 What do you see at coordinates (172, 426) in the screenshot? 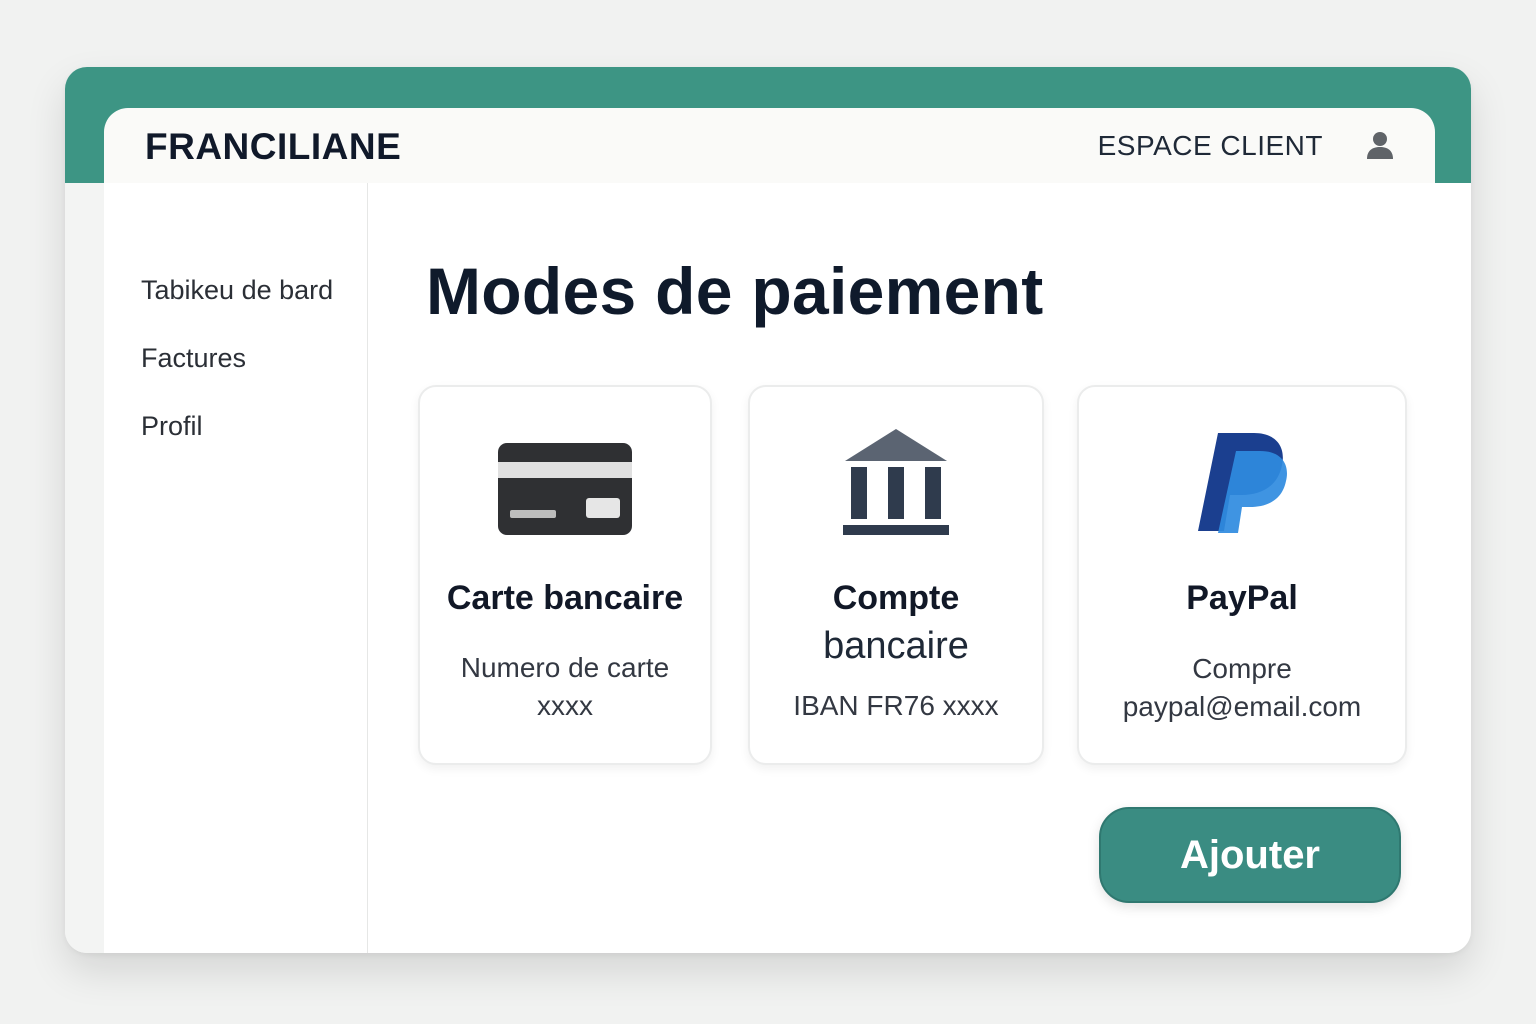
I see `sidebar-item-profil: Profil` at bounding box center [172, 426].